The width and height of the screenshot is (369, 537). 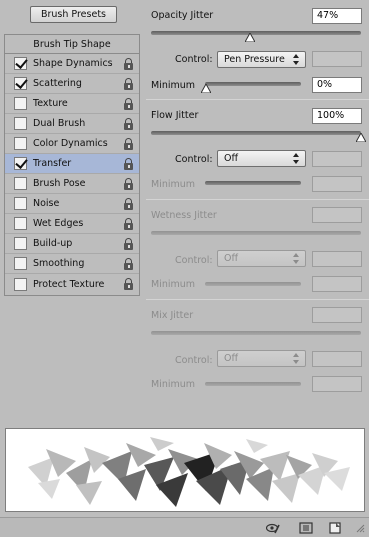 I want to click on mix-jitter-field, so click(x=337, y=315).